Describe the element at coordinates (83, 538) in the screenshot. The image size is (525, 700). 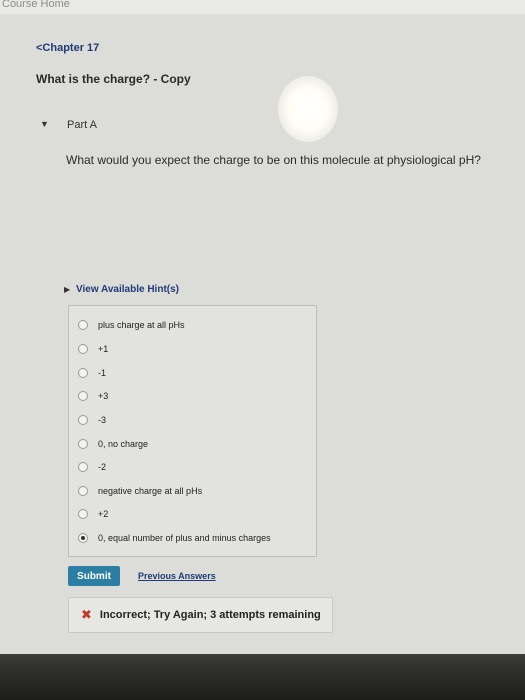
I see `radio-button-selected` at that location.